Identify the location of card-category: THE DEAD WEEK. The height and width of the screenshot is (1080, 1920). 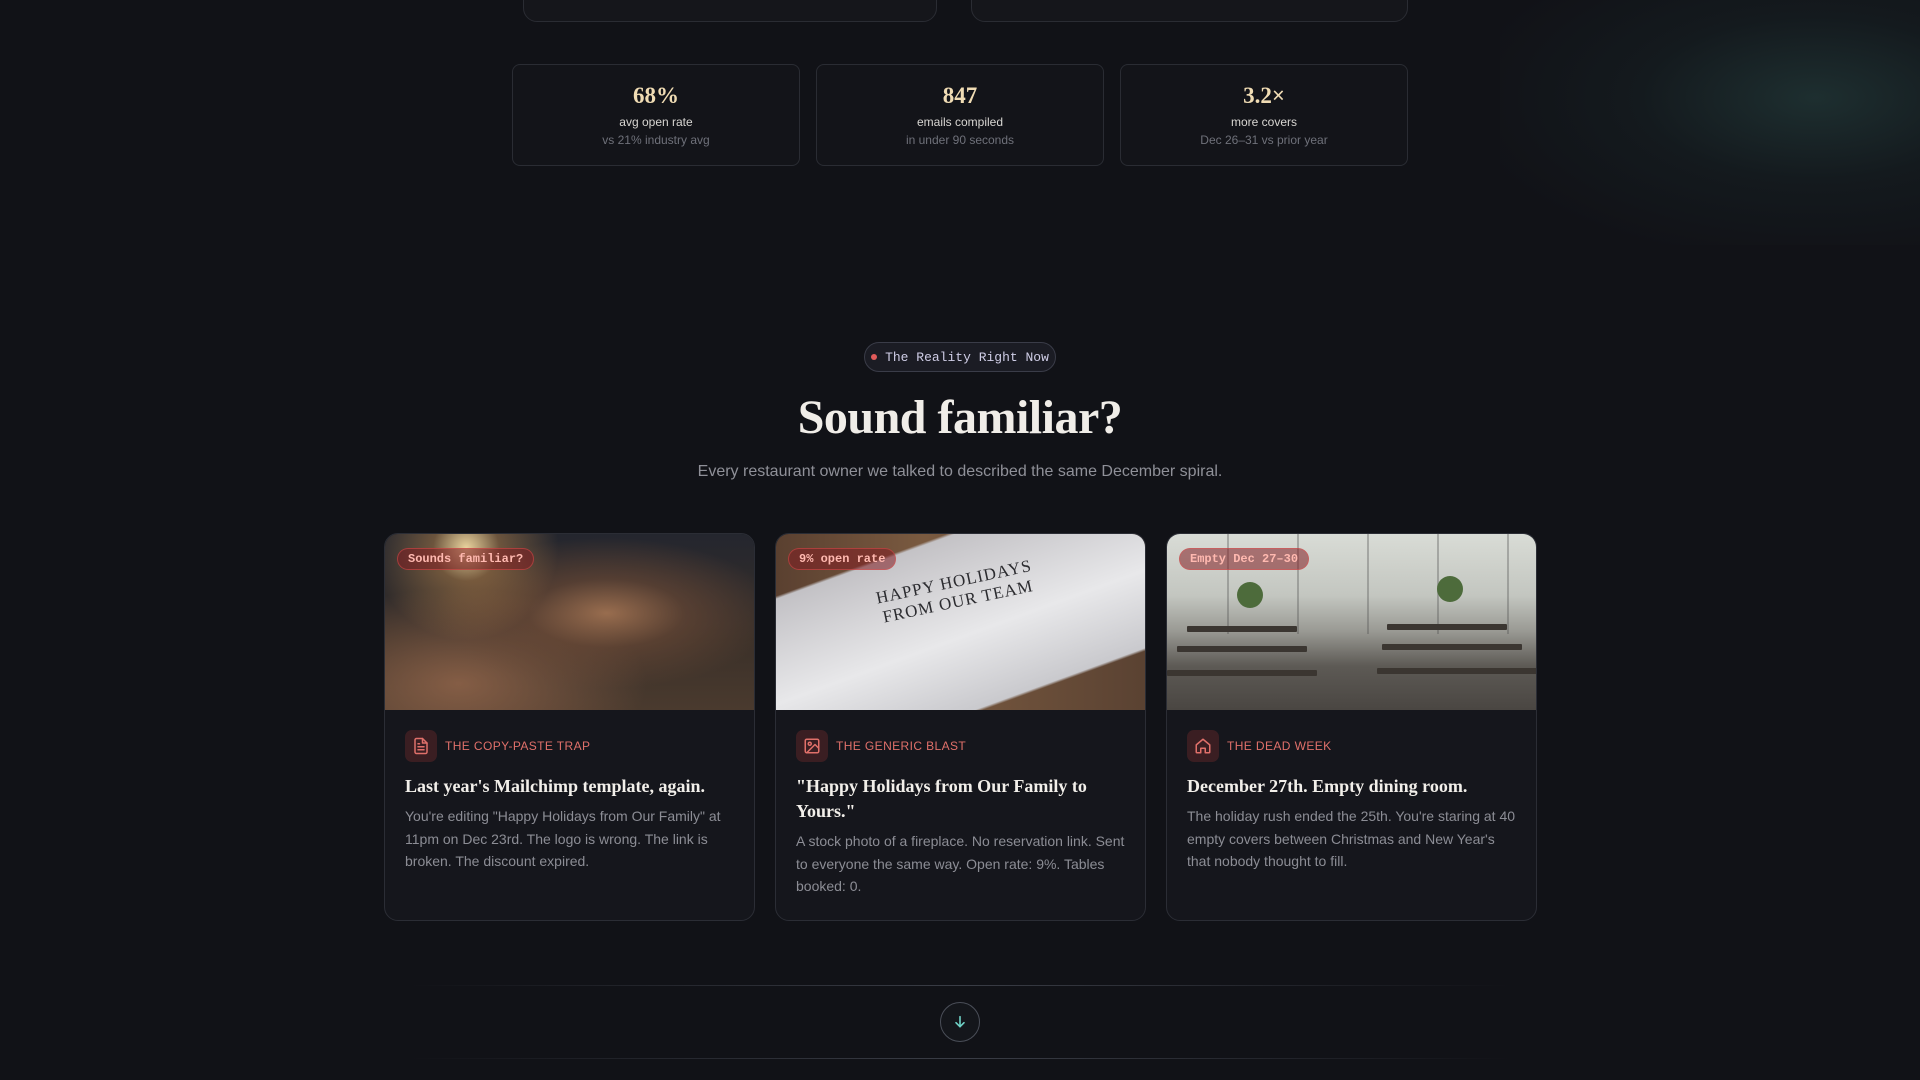
(1351, 746).